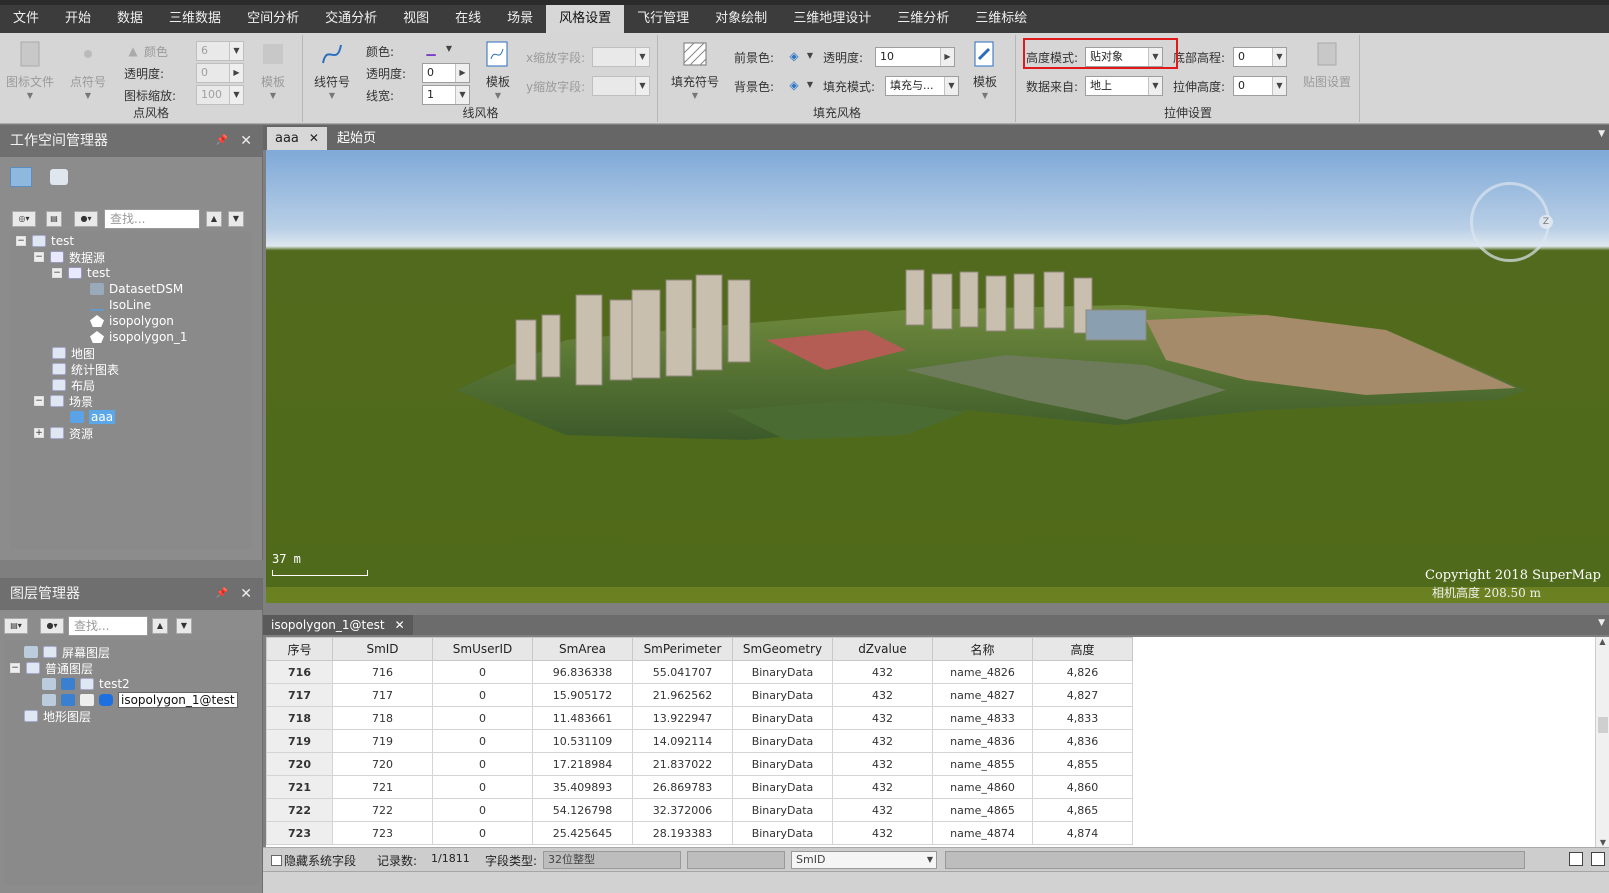 Image resolution: width=1609 pixels, height=893 pixels. I want to click on table-cell: 10.531109, so click(582, 741).